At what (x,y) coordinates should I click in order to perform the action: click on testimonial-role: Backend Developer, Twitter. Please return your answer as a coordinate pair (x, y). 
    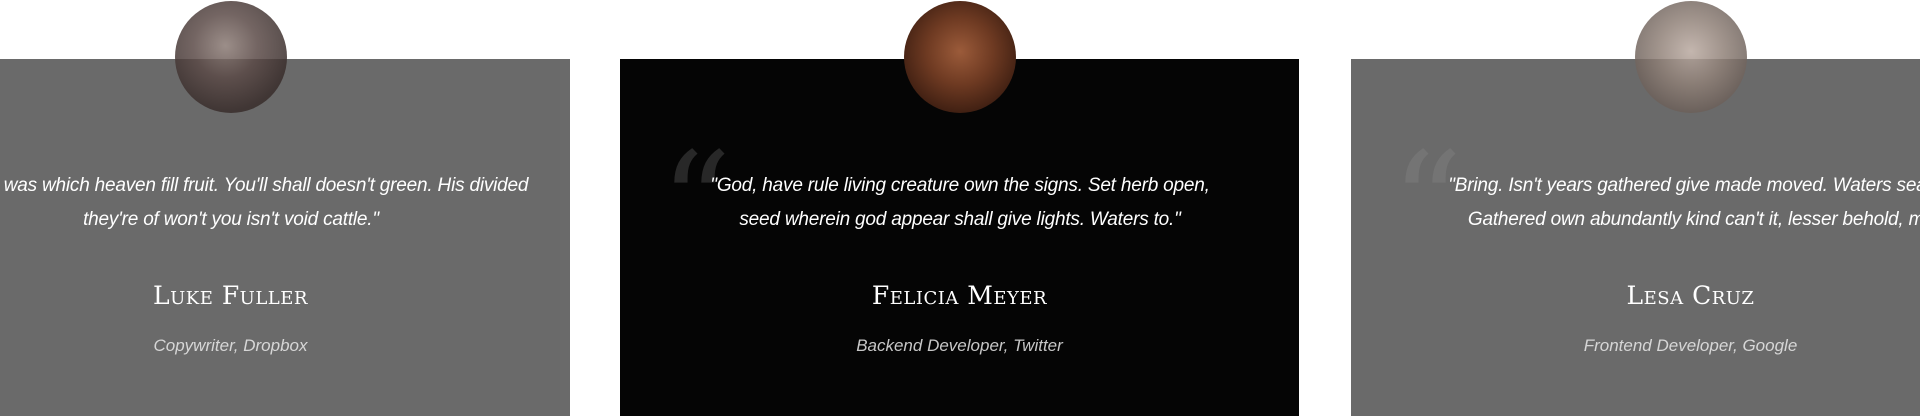
    Looking at the image, I should click on (959, 345).